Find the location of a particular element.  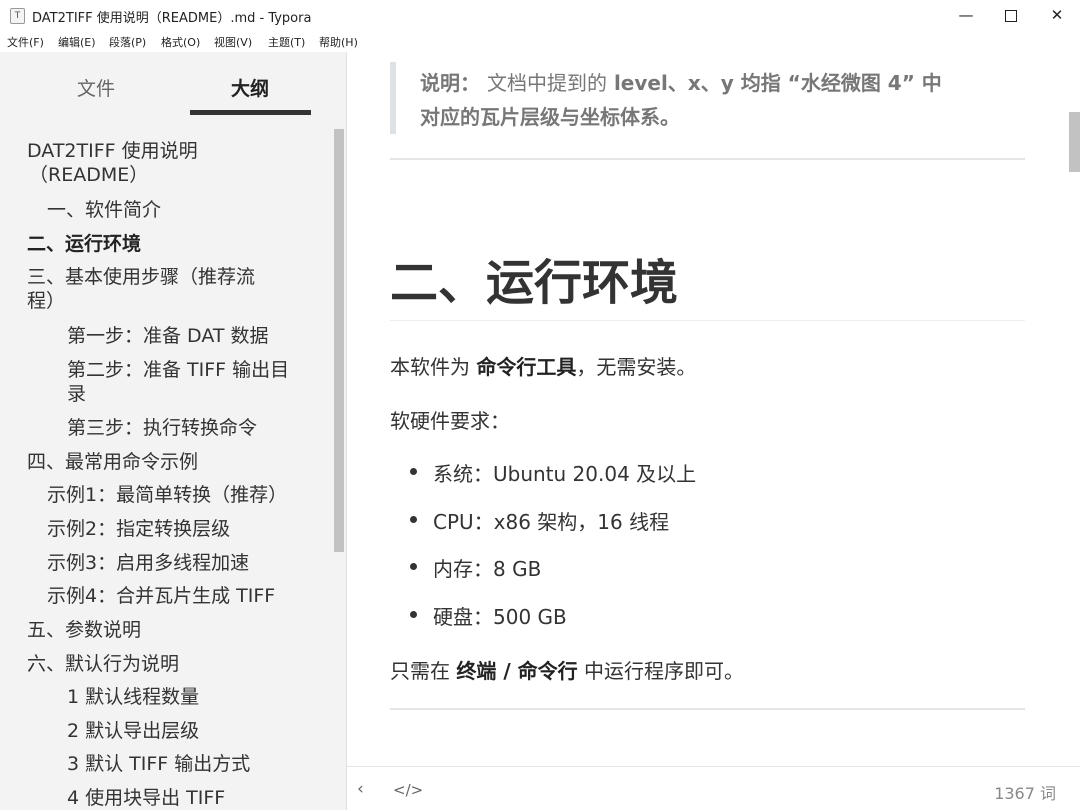

heading-underline is located at coordinates (707, 320).